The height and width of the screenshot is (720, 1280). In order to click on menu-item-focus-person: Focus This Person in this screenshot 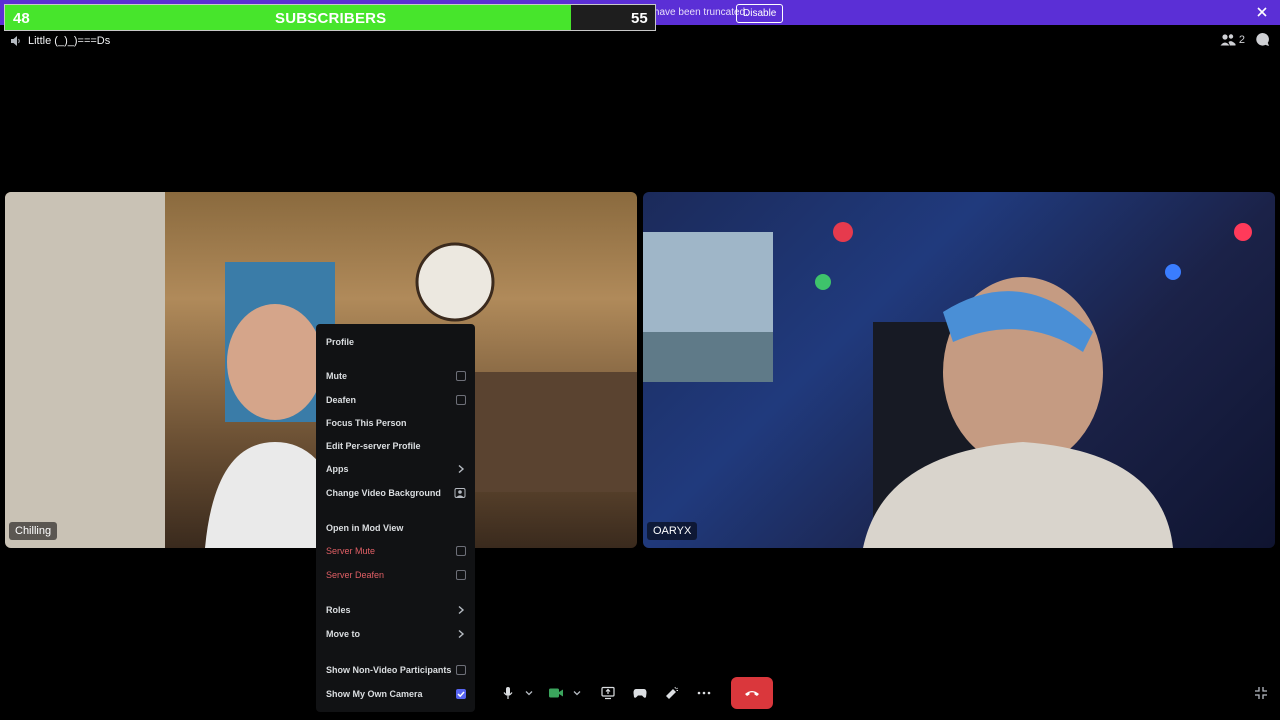, I will do `click(396, 423)`.